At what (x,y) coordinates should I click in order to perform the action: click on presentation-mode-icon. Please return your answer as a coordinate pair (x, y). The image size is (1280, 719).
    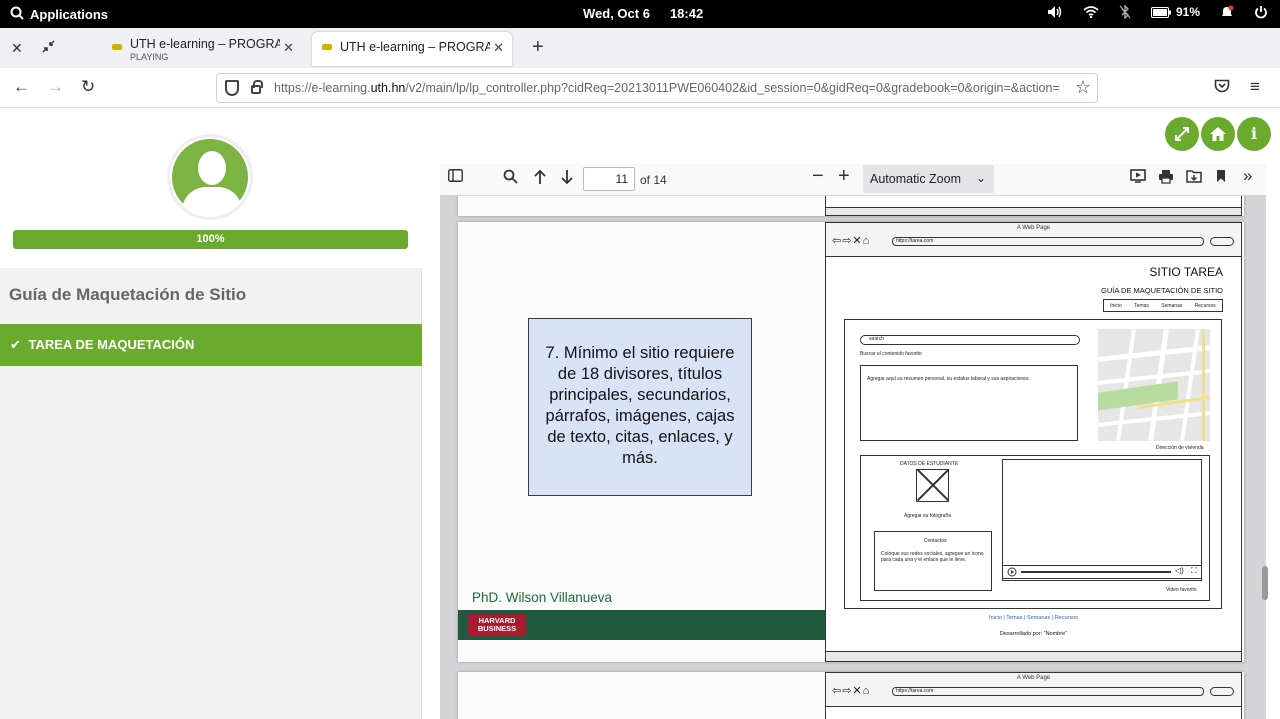
    Looking at the image, I should click on (1138, 178).